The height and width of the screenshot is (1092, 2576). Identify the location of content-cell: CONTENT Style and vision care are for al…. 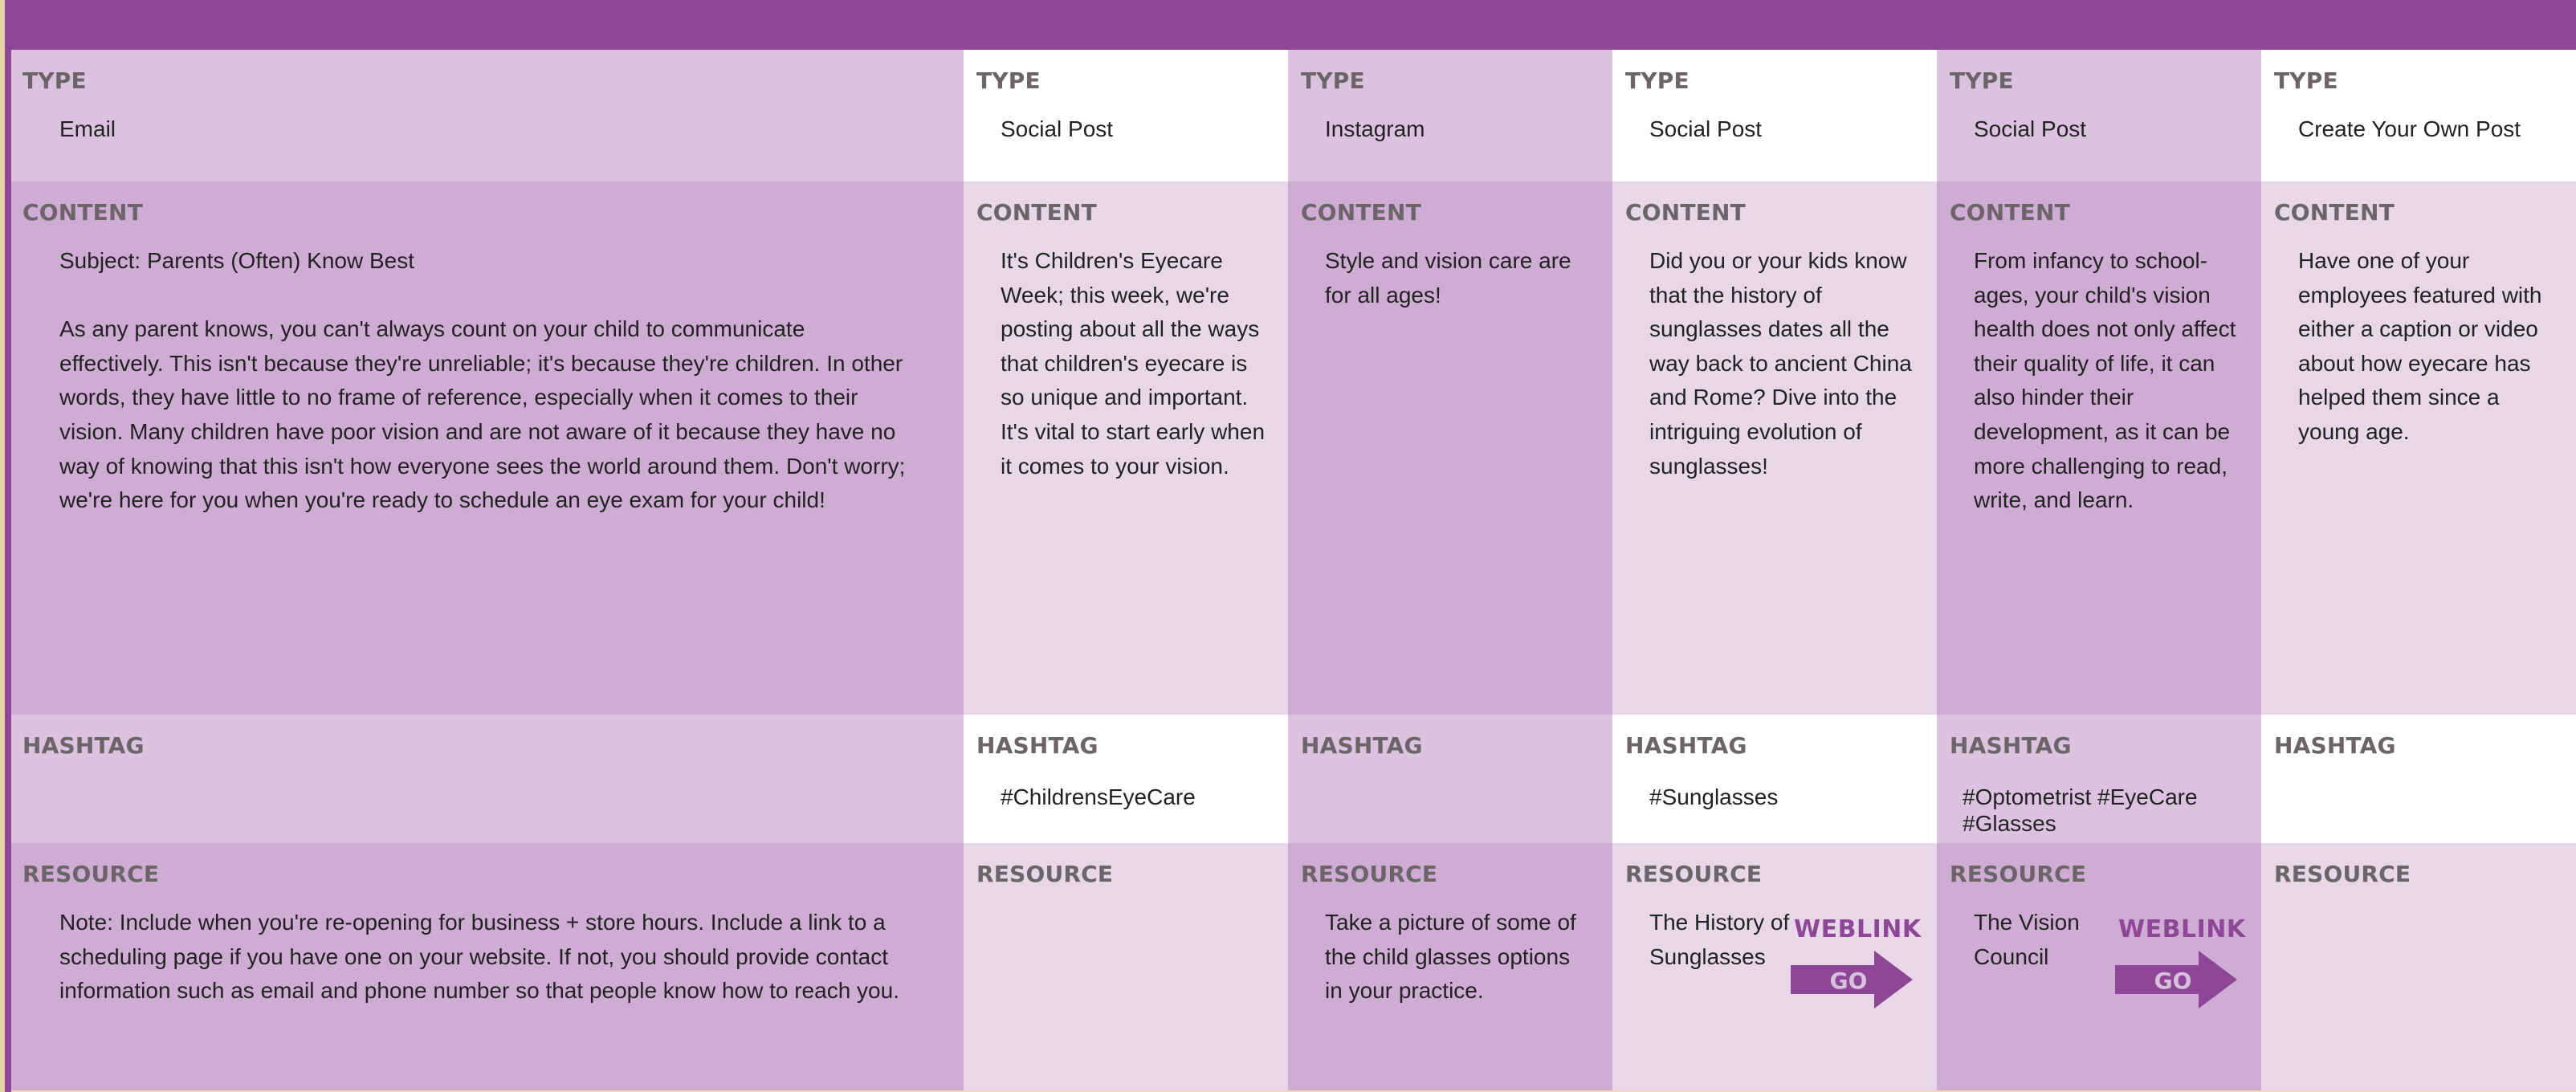
(1450, 448).